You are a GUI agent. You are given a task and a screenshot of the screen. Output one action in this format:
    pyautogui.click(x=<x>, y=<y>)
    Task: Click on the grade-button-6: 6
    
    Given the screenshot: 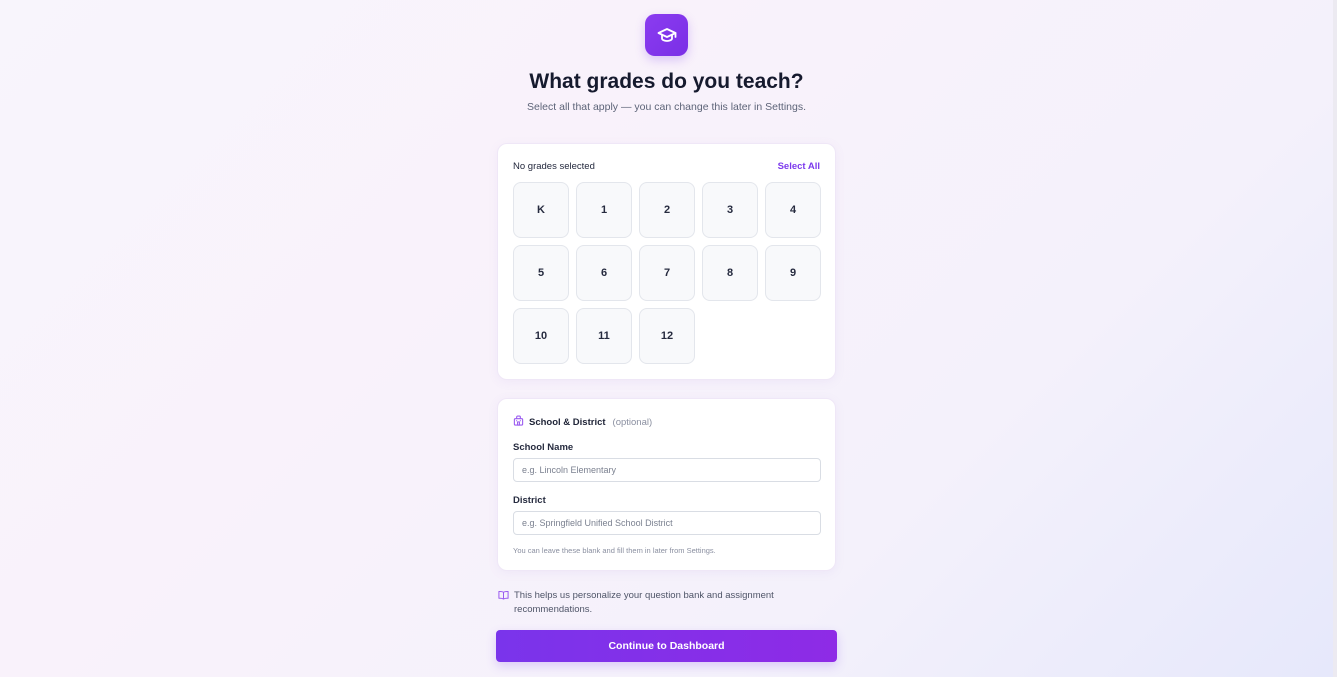 What is the action you would take?
    pyautogui.click(x=604, y=273)
    